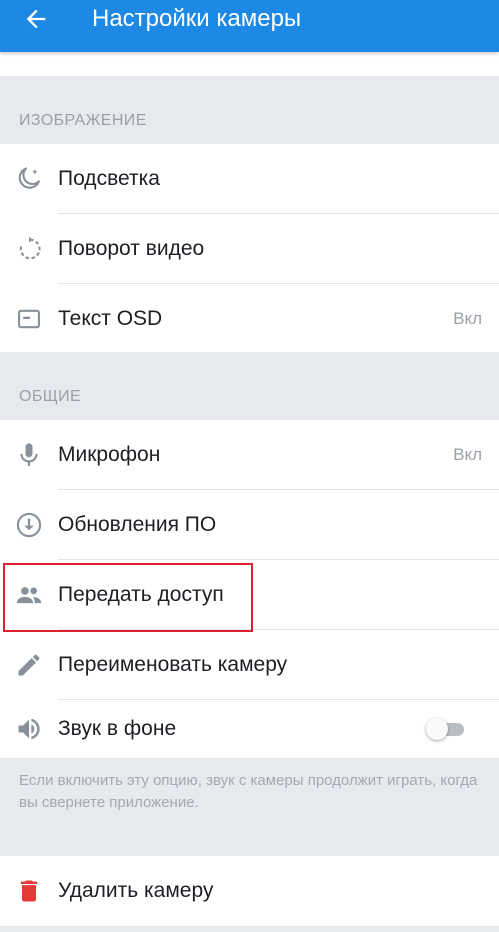  What do you see at coordinates (249, 729) in the screenshot?
I see `settings-item-background-sound: Звук в фоне` at bounding box center [249, 729].